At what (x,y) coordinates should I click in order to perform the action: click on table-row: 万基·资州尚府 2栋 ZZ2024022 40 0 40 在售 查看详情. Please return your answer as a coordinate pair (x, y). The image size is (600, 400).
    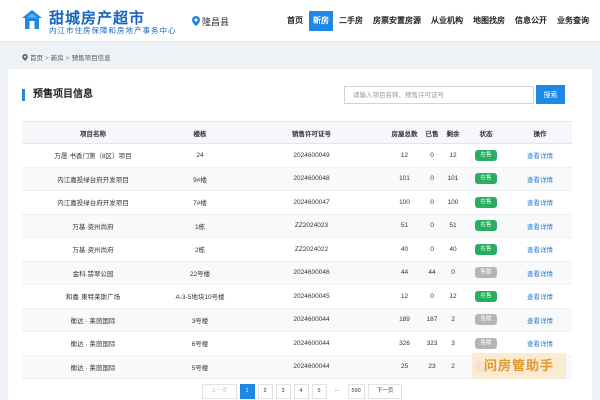
    Looking at the image, I should click on (297, 249).